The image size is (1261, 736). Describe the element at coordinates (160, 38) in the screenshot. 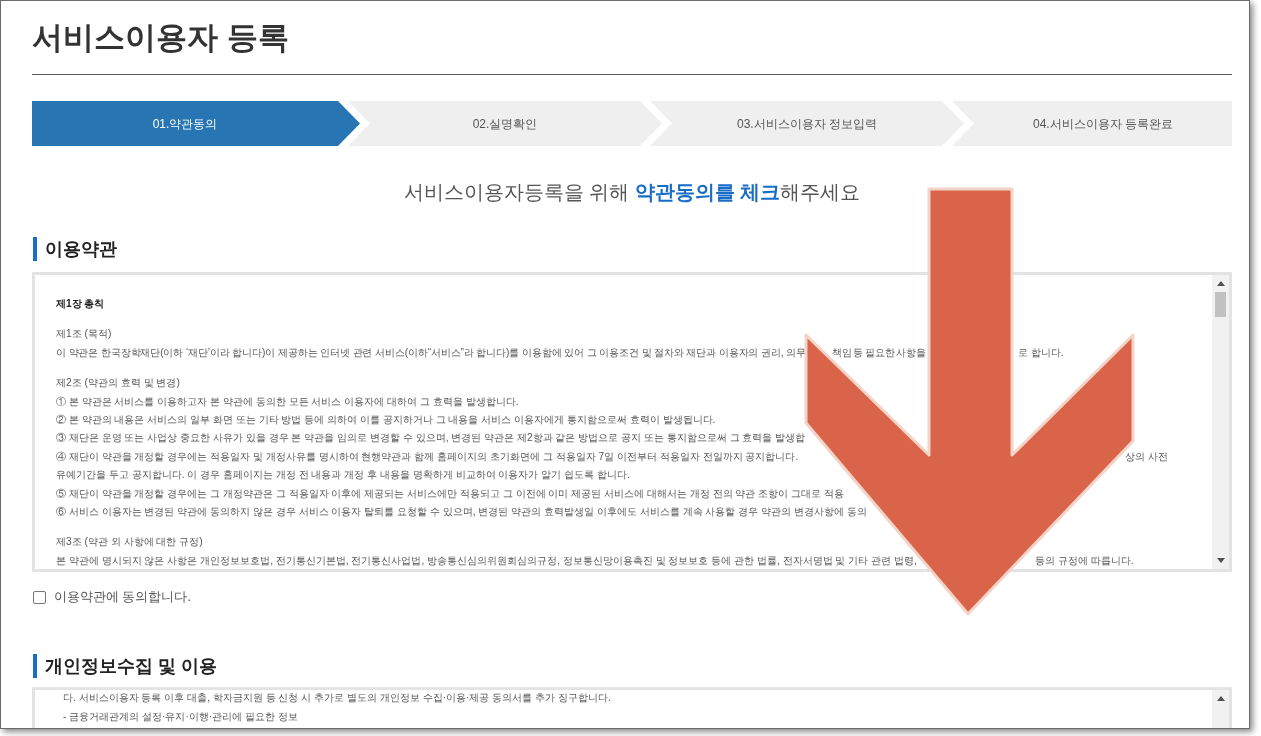

I see `page-title: 서비스이용자 등록` at that location.